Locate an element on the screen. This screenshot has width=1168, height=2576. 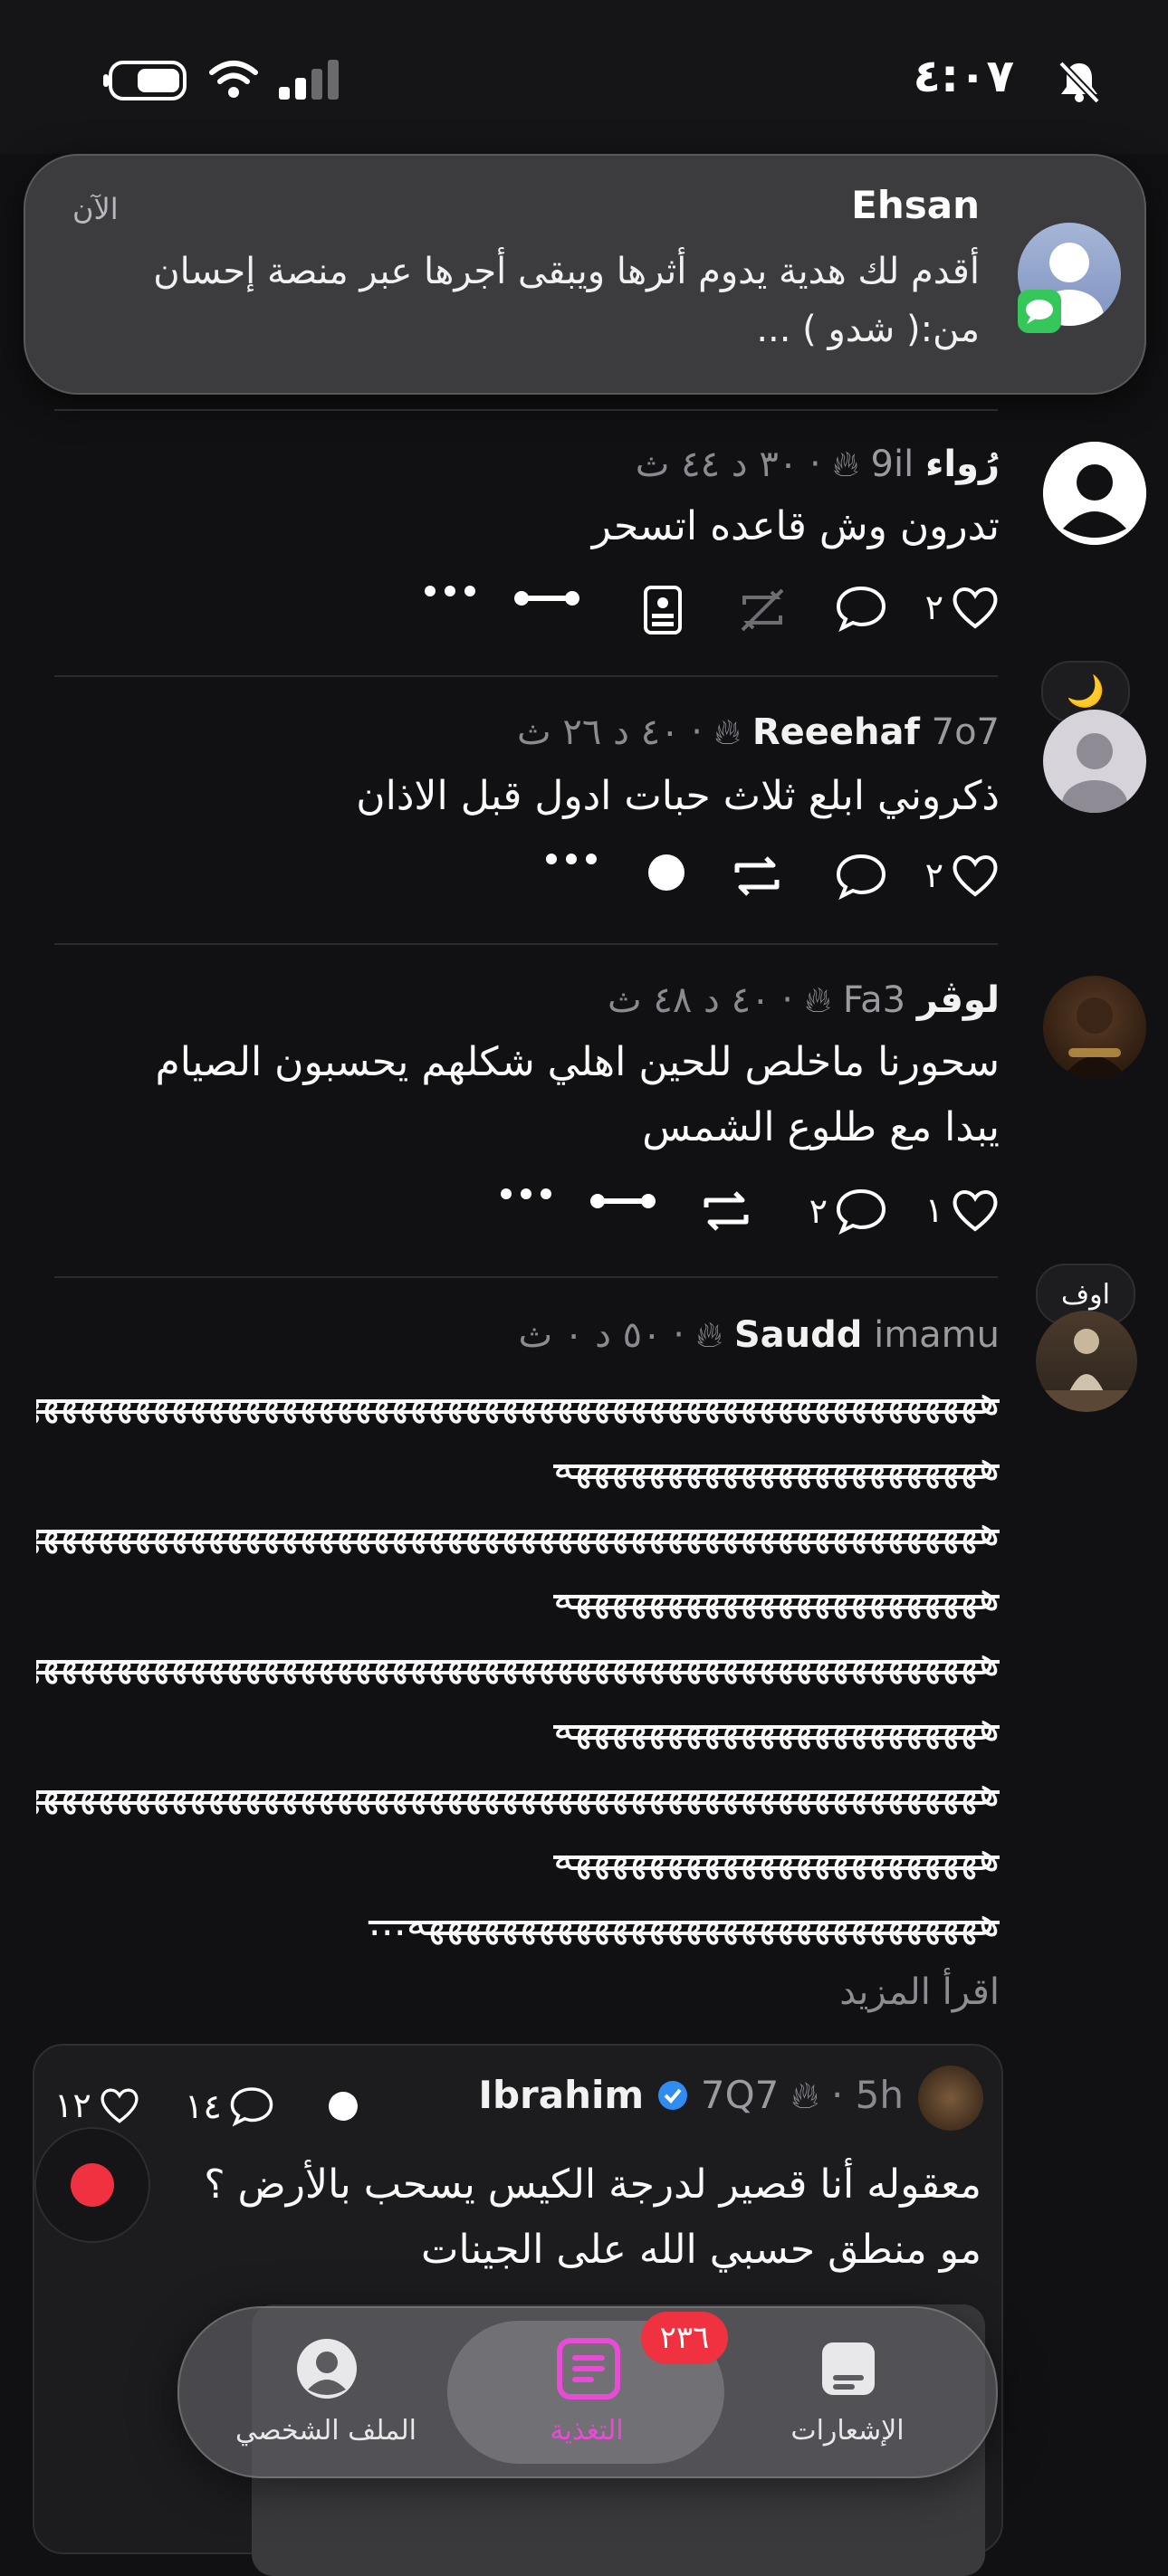
author-name: Ibrahim is located at coordinates (561, 2095).